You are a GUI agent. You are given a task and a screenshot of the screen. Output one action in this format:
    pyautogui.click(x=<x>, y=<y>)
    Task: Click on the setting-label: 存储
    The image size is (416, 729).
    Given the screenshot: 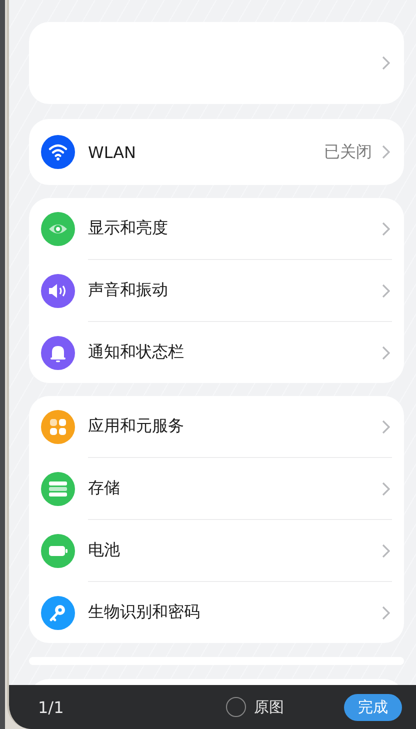 What is the action you would take?
    pyautogui.click(x=104, y=488)
    